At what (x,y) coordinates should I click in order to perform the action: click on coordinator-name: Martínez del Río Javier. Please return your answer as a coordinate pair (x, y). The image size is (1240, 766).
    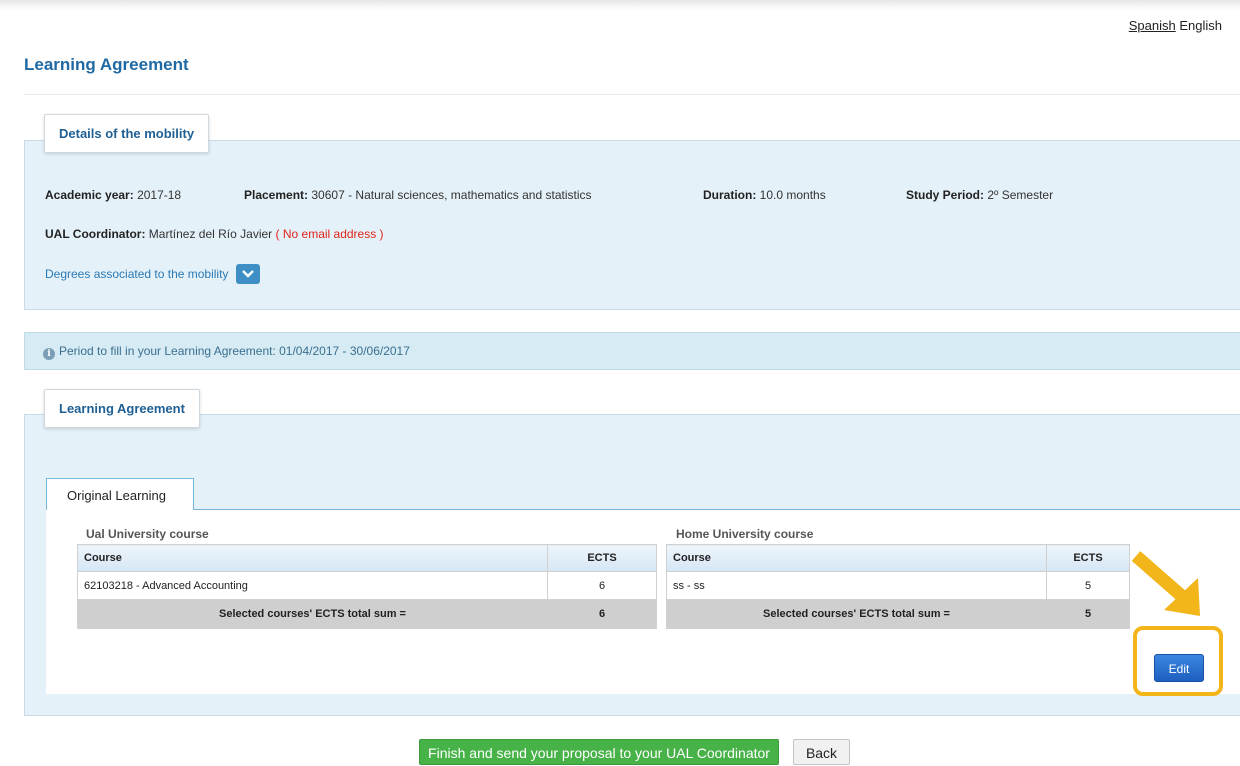
    Looking at the image, I should click on (210, 234).